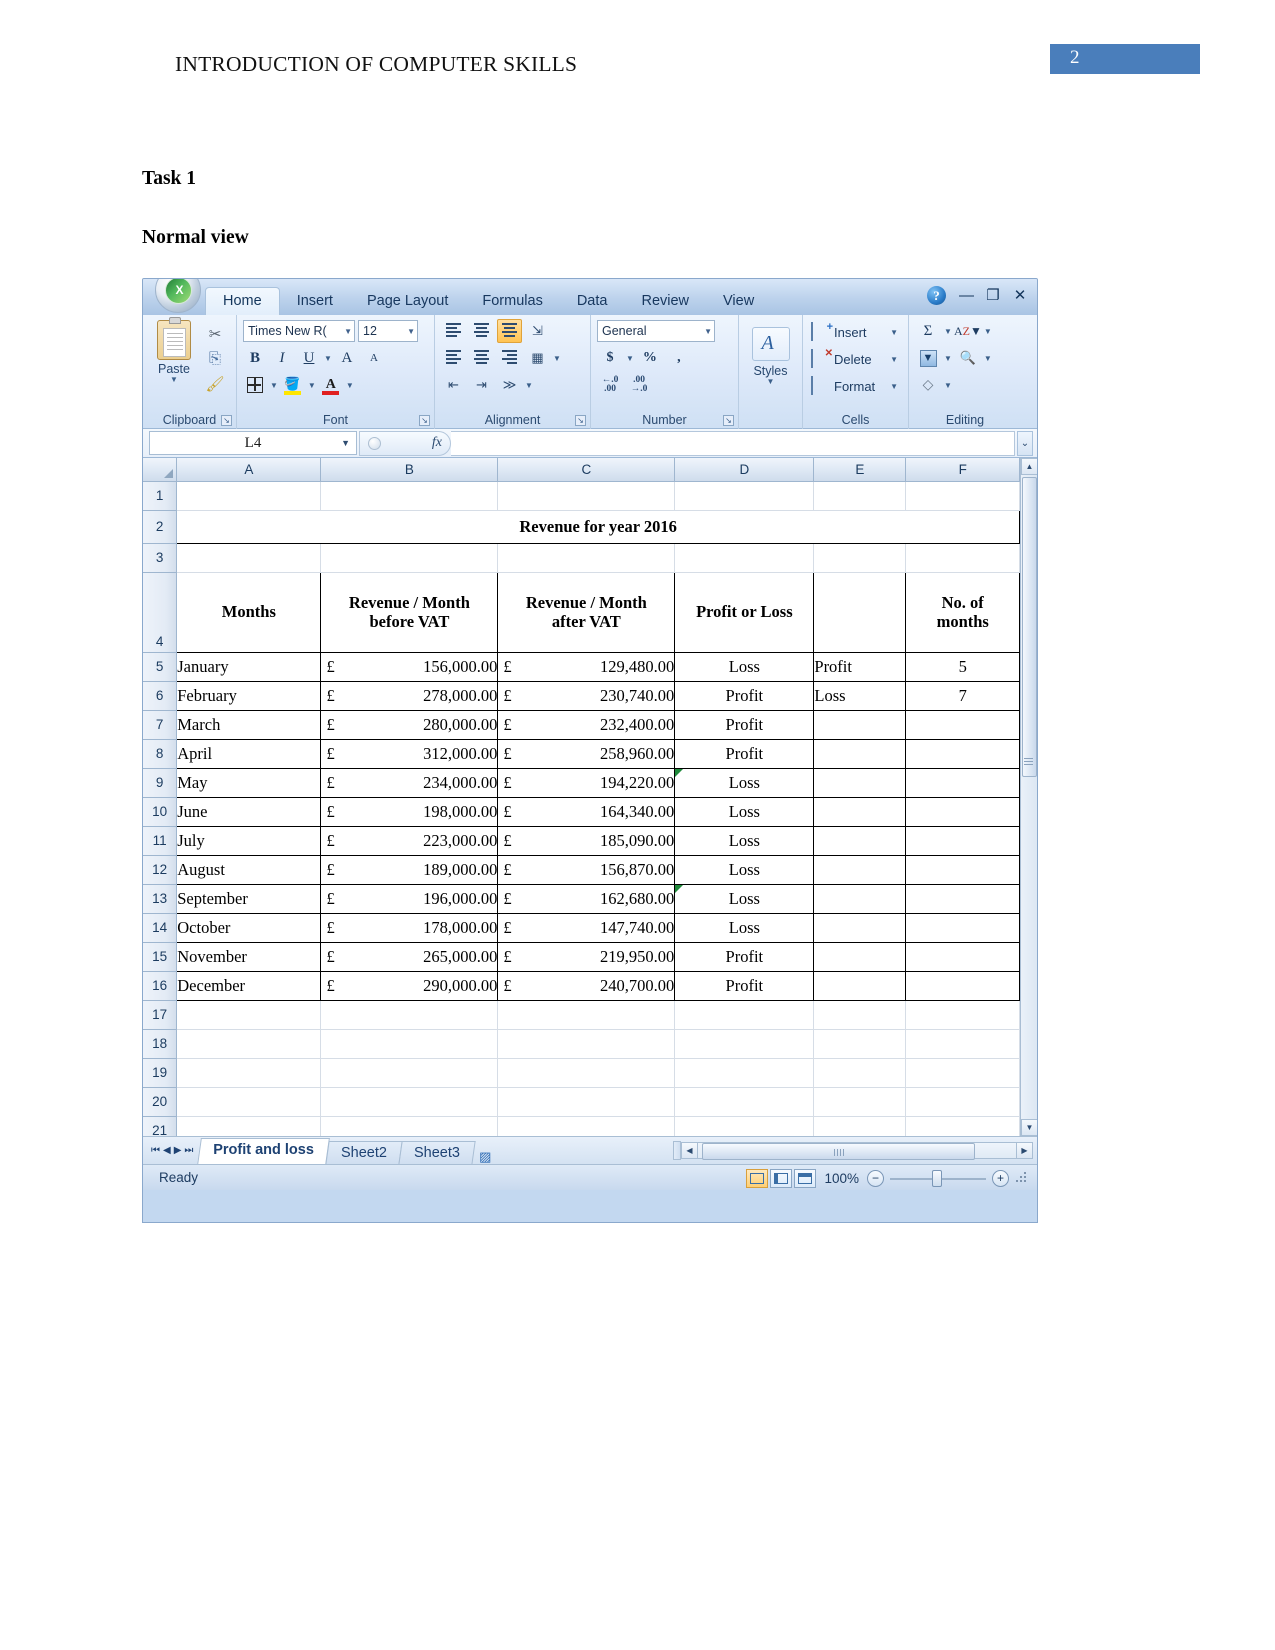 This screenshot has width=1275, height=1650. What do you see at coordinates (962, 1073) in the screenshot?
I see `cell-f19` at bounding box center [962, 1073].